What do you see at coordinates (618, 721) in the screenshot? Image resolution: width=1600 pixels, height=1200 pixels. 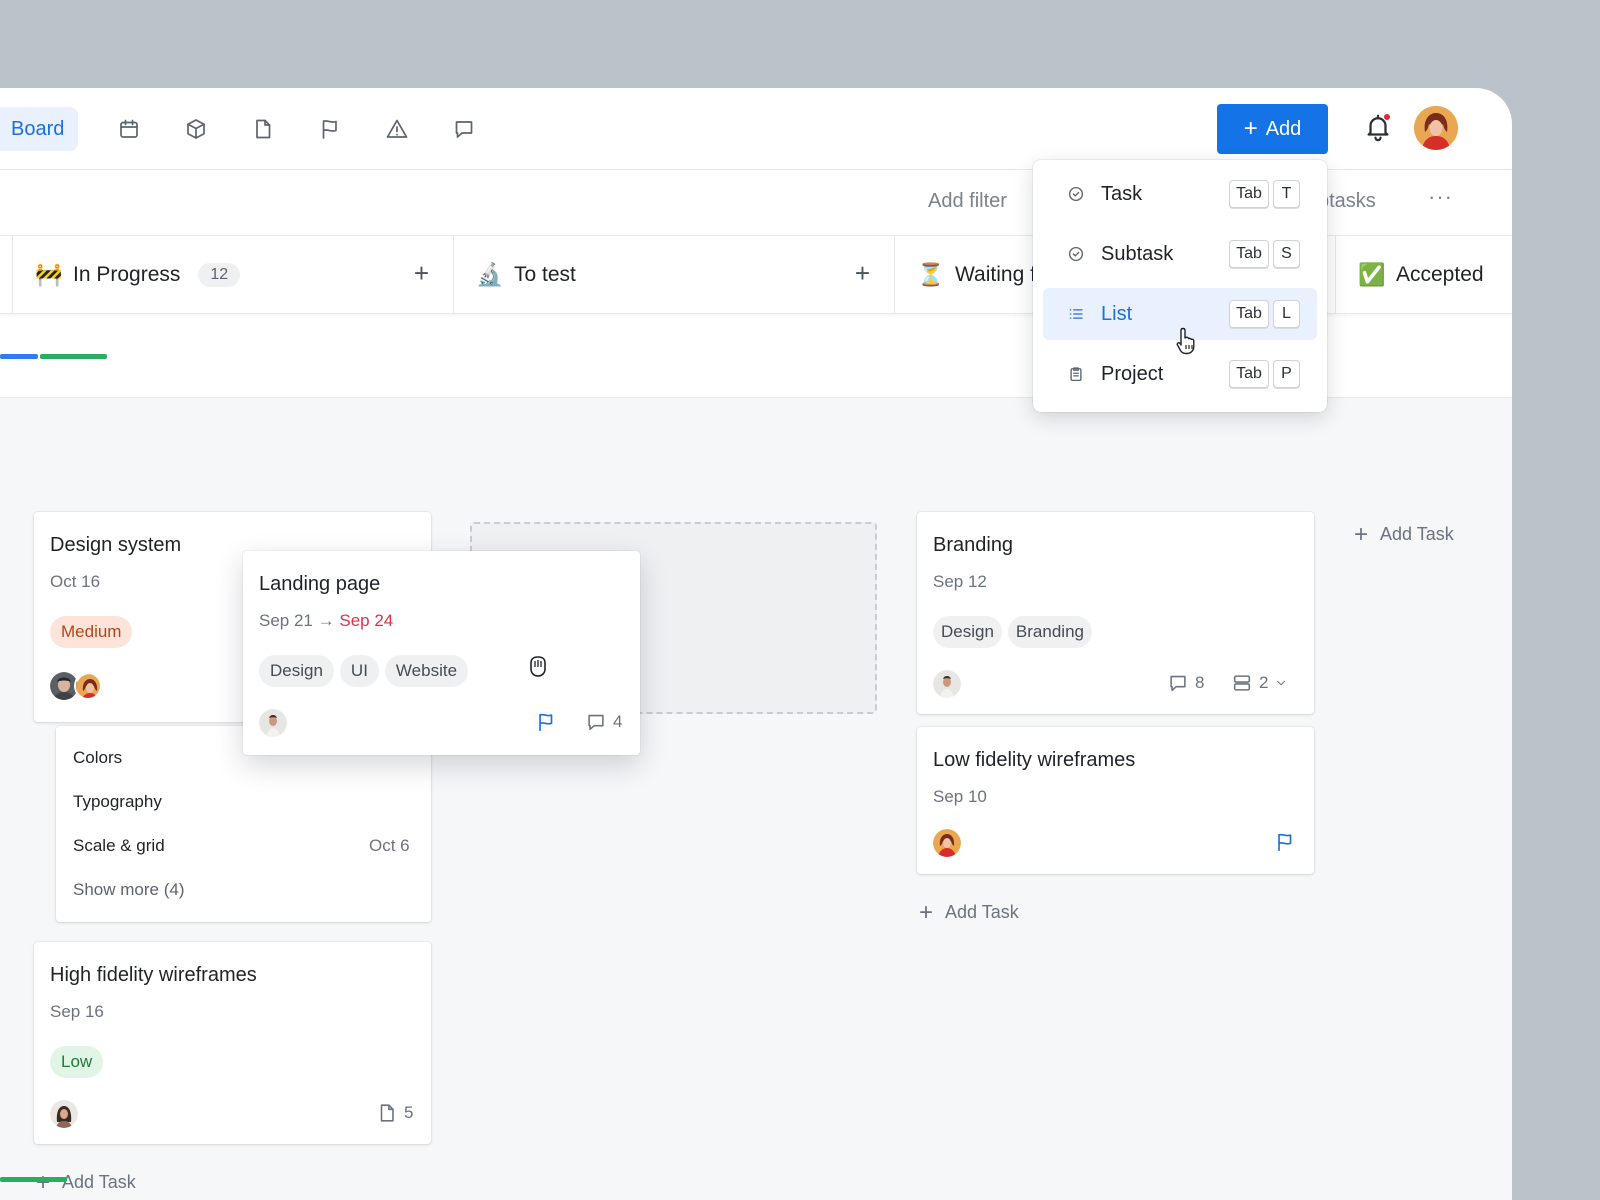 I see `comments-count-value: 4` at bounding box center [618, 721].